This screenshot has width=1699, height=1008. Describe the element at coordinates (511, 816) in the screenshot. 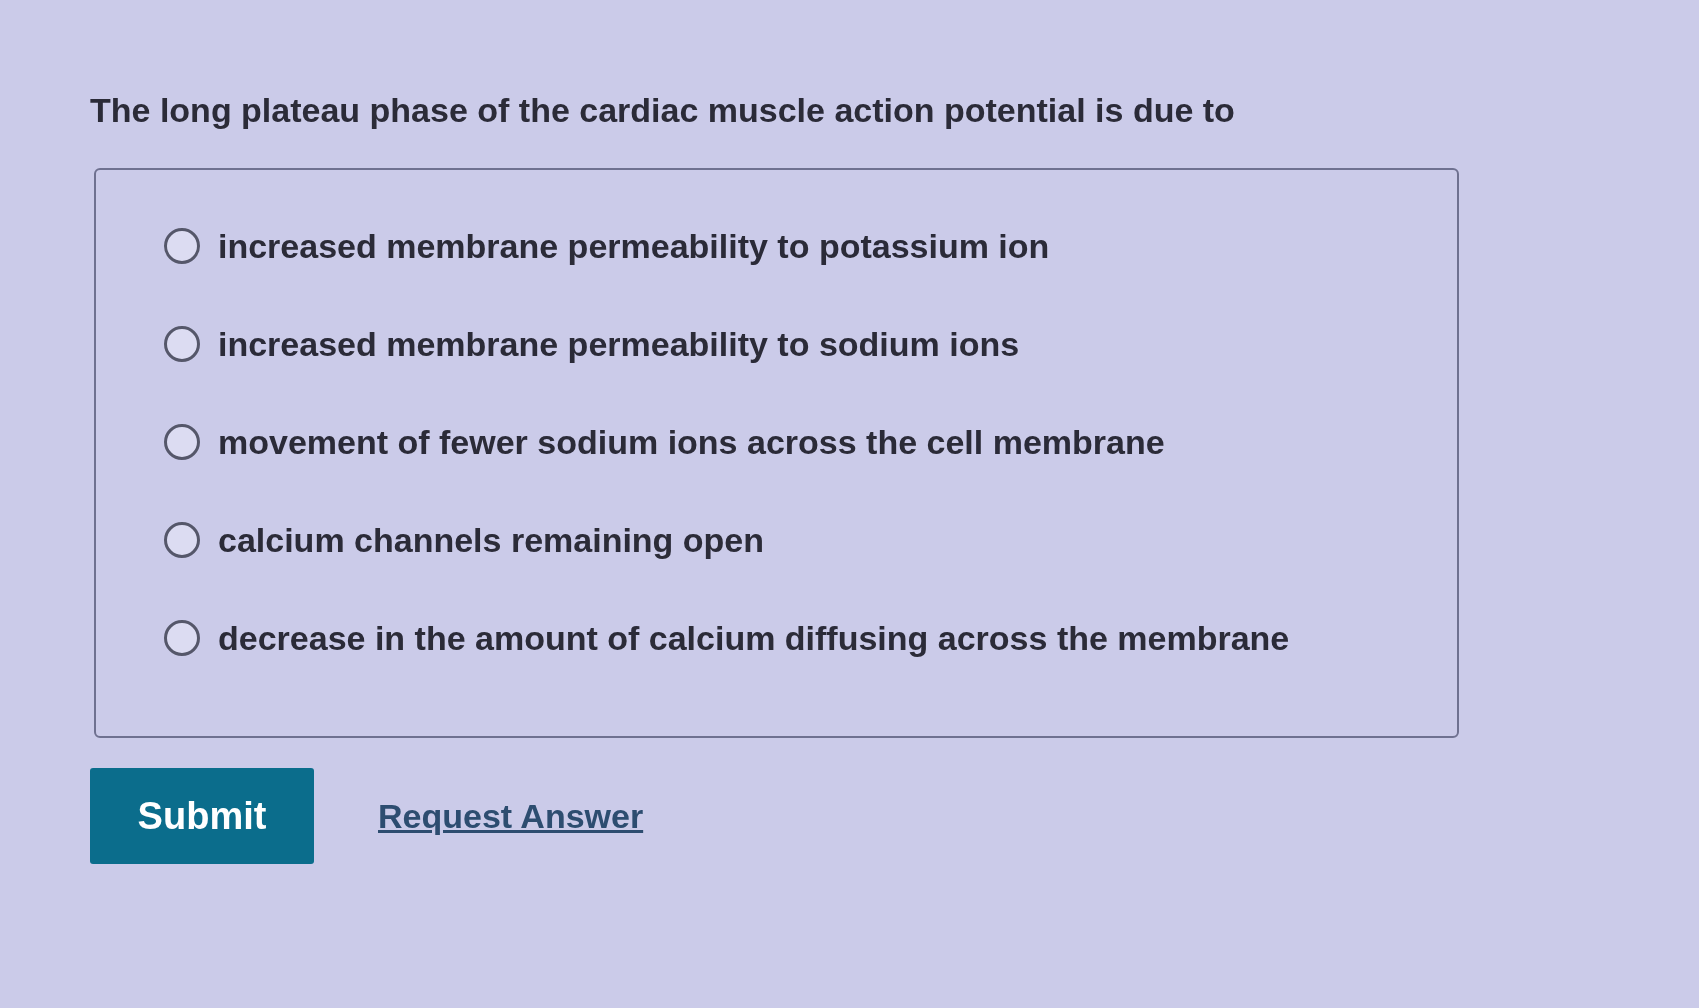

I see `request-answer-link: Request Answer` at that location.